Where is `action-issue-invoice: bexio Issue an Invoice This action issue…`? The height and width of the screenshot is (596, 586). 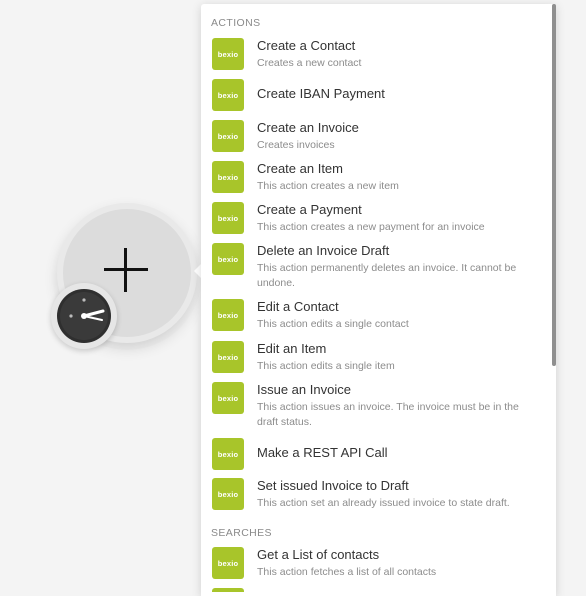
action-issue-invoice: bexio Issue an Invoice This action issue… is located at coordinates (377, 406).